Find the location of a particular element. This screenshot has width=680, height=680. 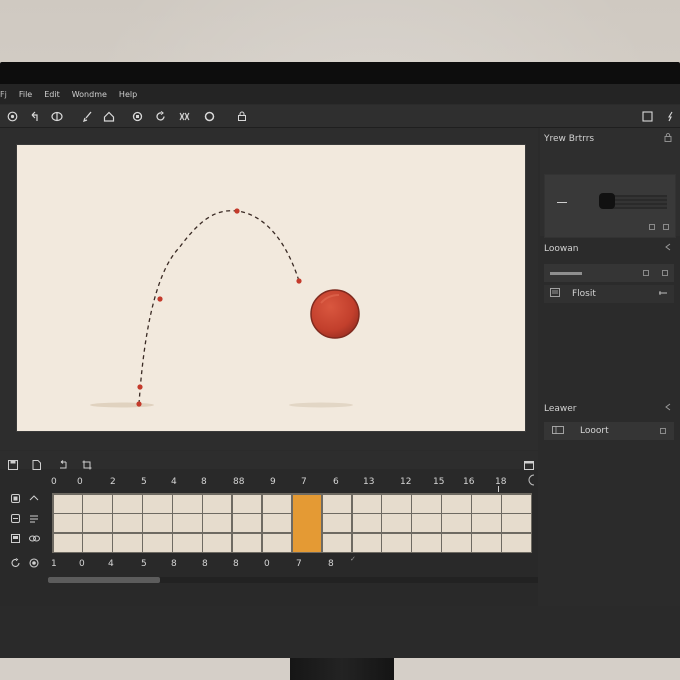

layer-visibility-icon is located at coordinates (15, 499).